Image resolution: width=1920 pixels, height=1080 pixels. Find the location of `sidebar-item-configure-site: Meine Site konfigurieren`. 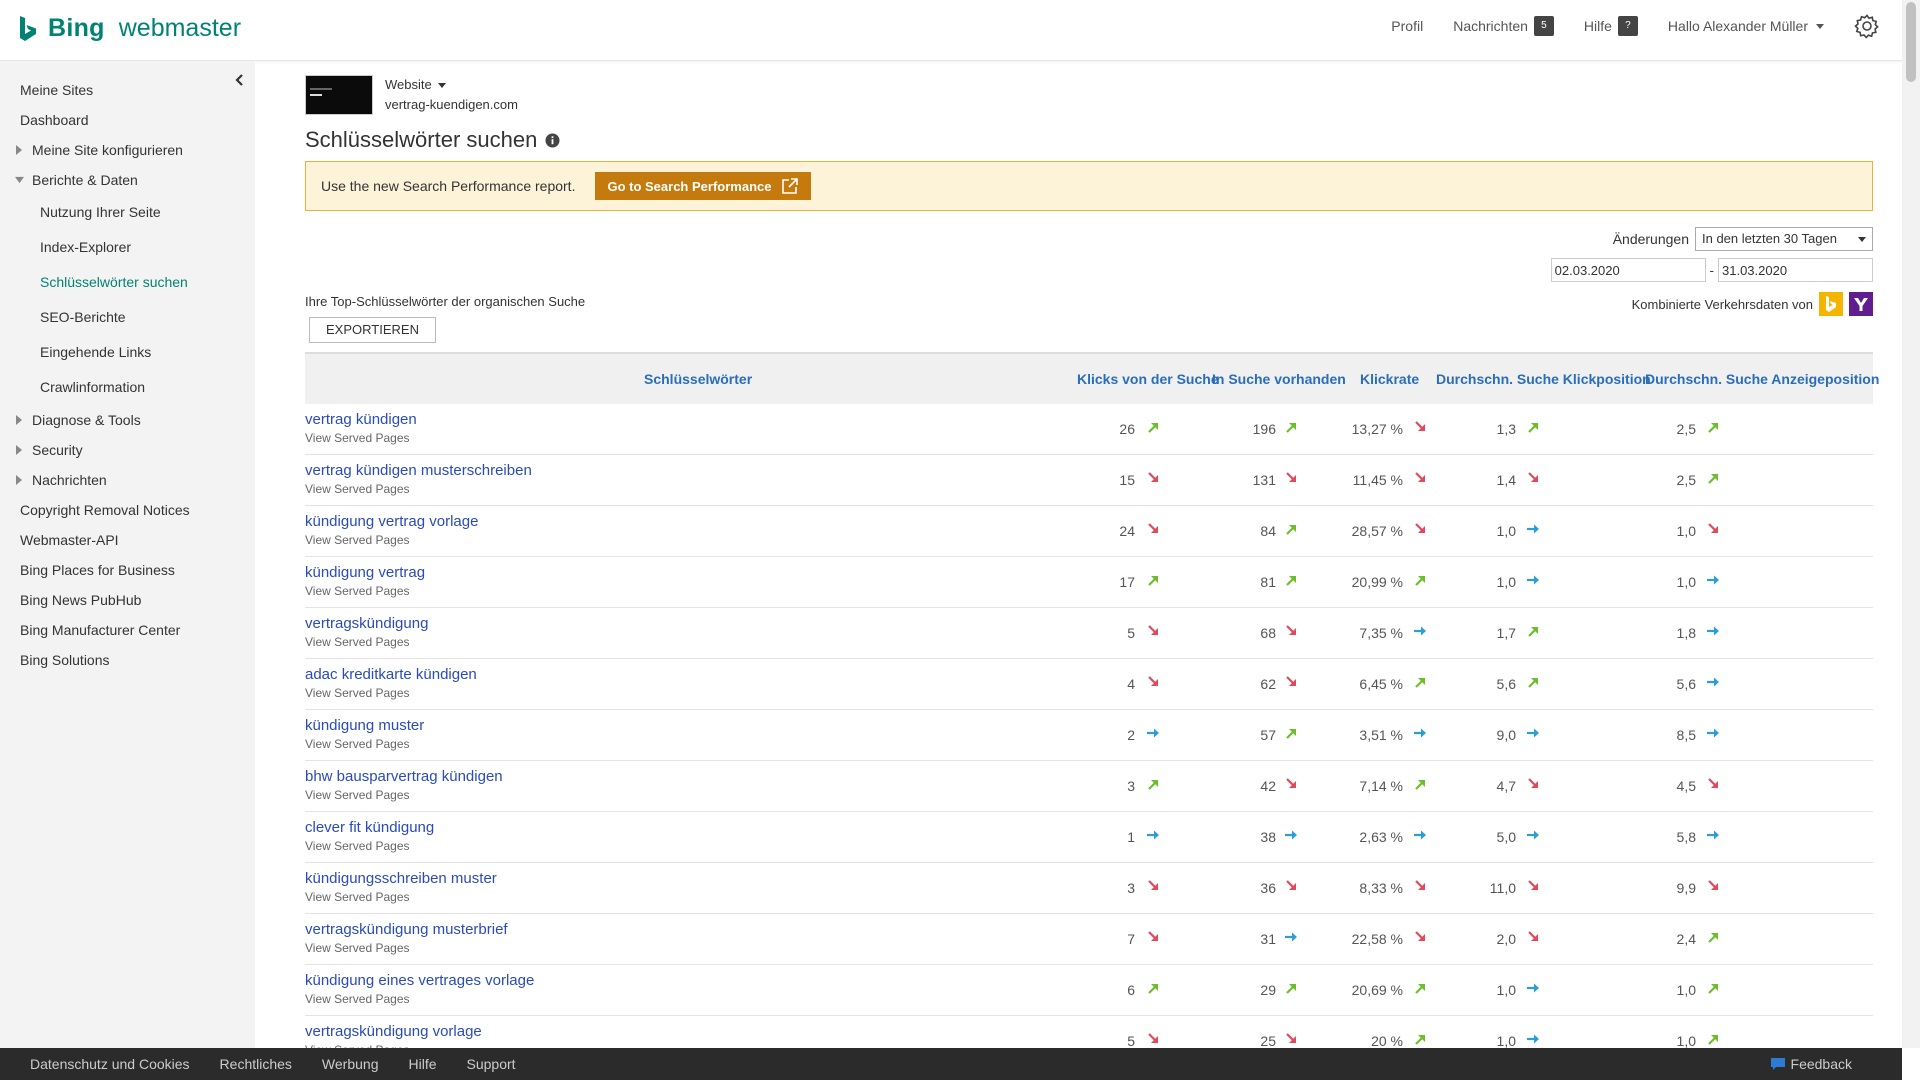

sidebar-item-configure-site: Meine Site konfigurieren is located at coordinates (127, 150).